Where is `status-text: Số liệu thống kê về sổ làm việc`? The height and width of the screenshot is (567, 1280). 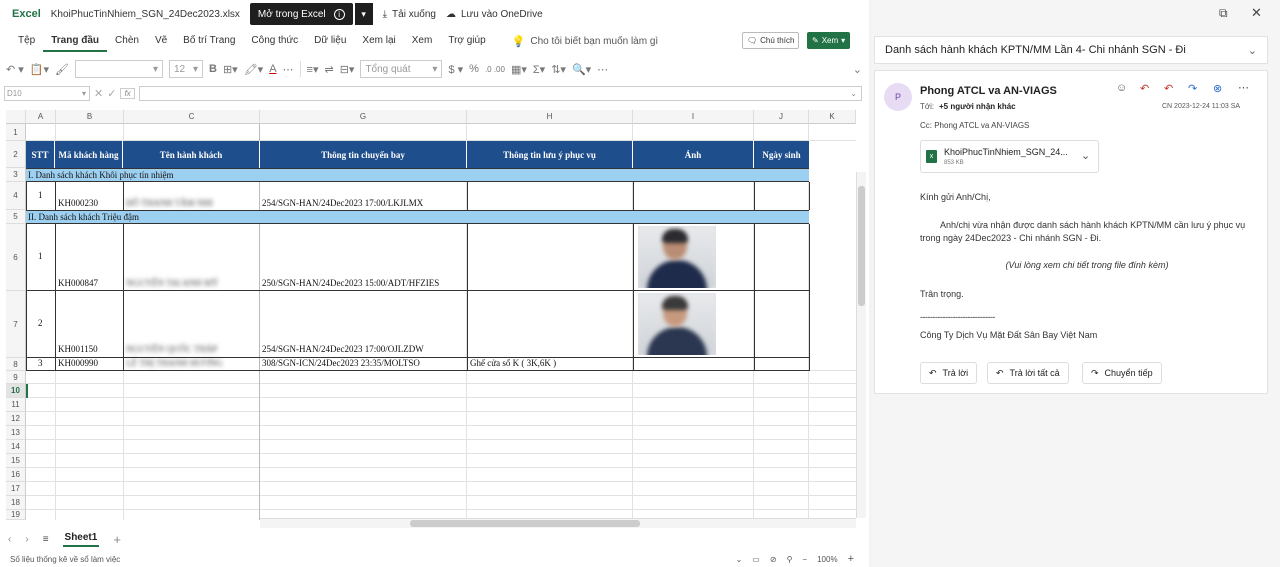
status-text: Số liệu thống kê về sổ làm việc is located at coordinates (65, 559).